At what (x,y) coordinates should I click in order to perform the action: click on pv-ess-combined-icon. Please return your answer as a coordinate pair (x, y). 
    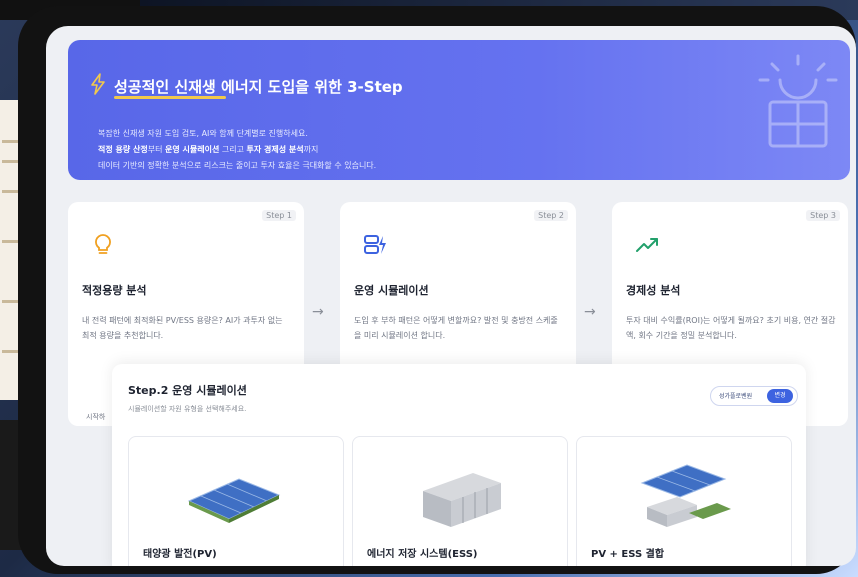
    Looking at the image, I should click on (685, 495).